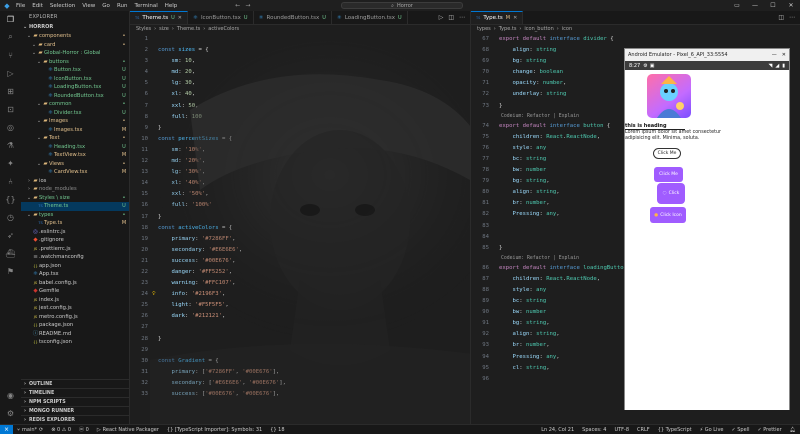  What do you see at coordinates (75, 223) in the screenshot?
I see `tree-item: TS Type.ts M` at bounding box center [75, 223].